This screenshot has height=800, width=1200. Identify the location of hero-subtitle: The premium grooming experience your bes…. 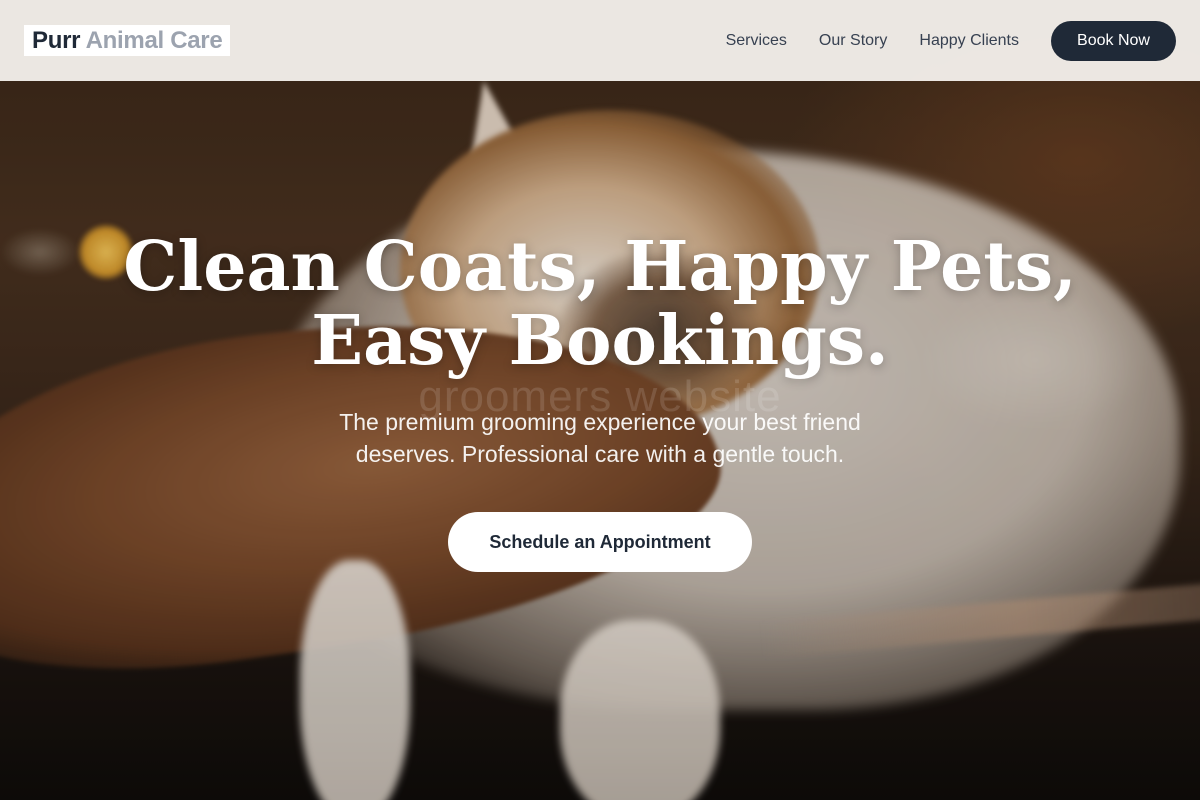
(600, 438).